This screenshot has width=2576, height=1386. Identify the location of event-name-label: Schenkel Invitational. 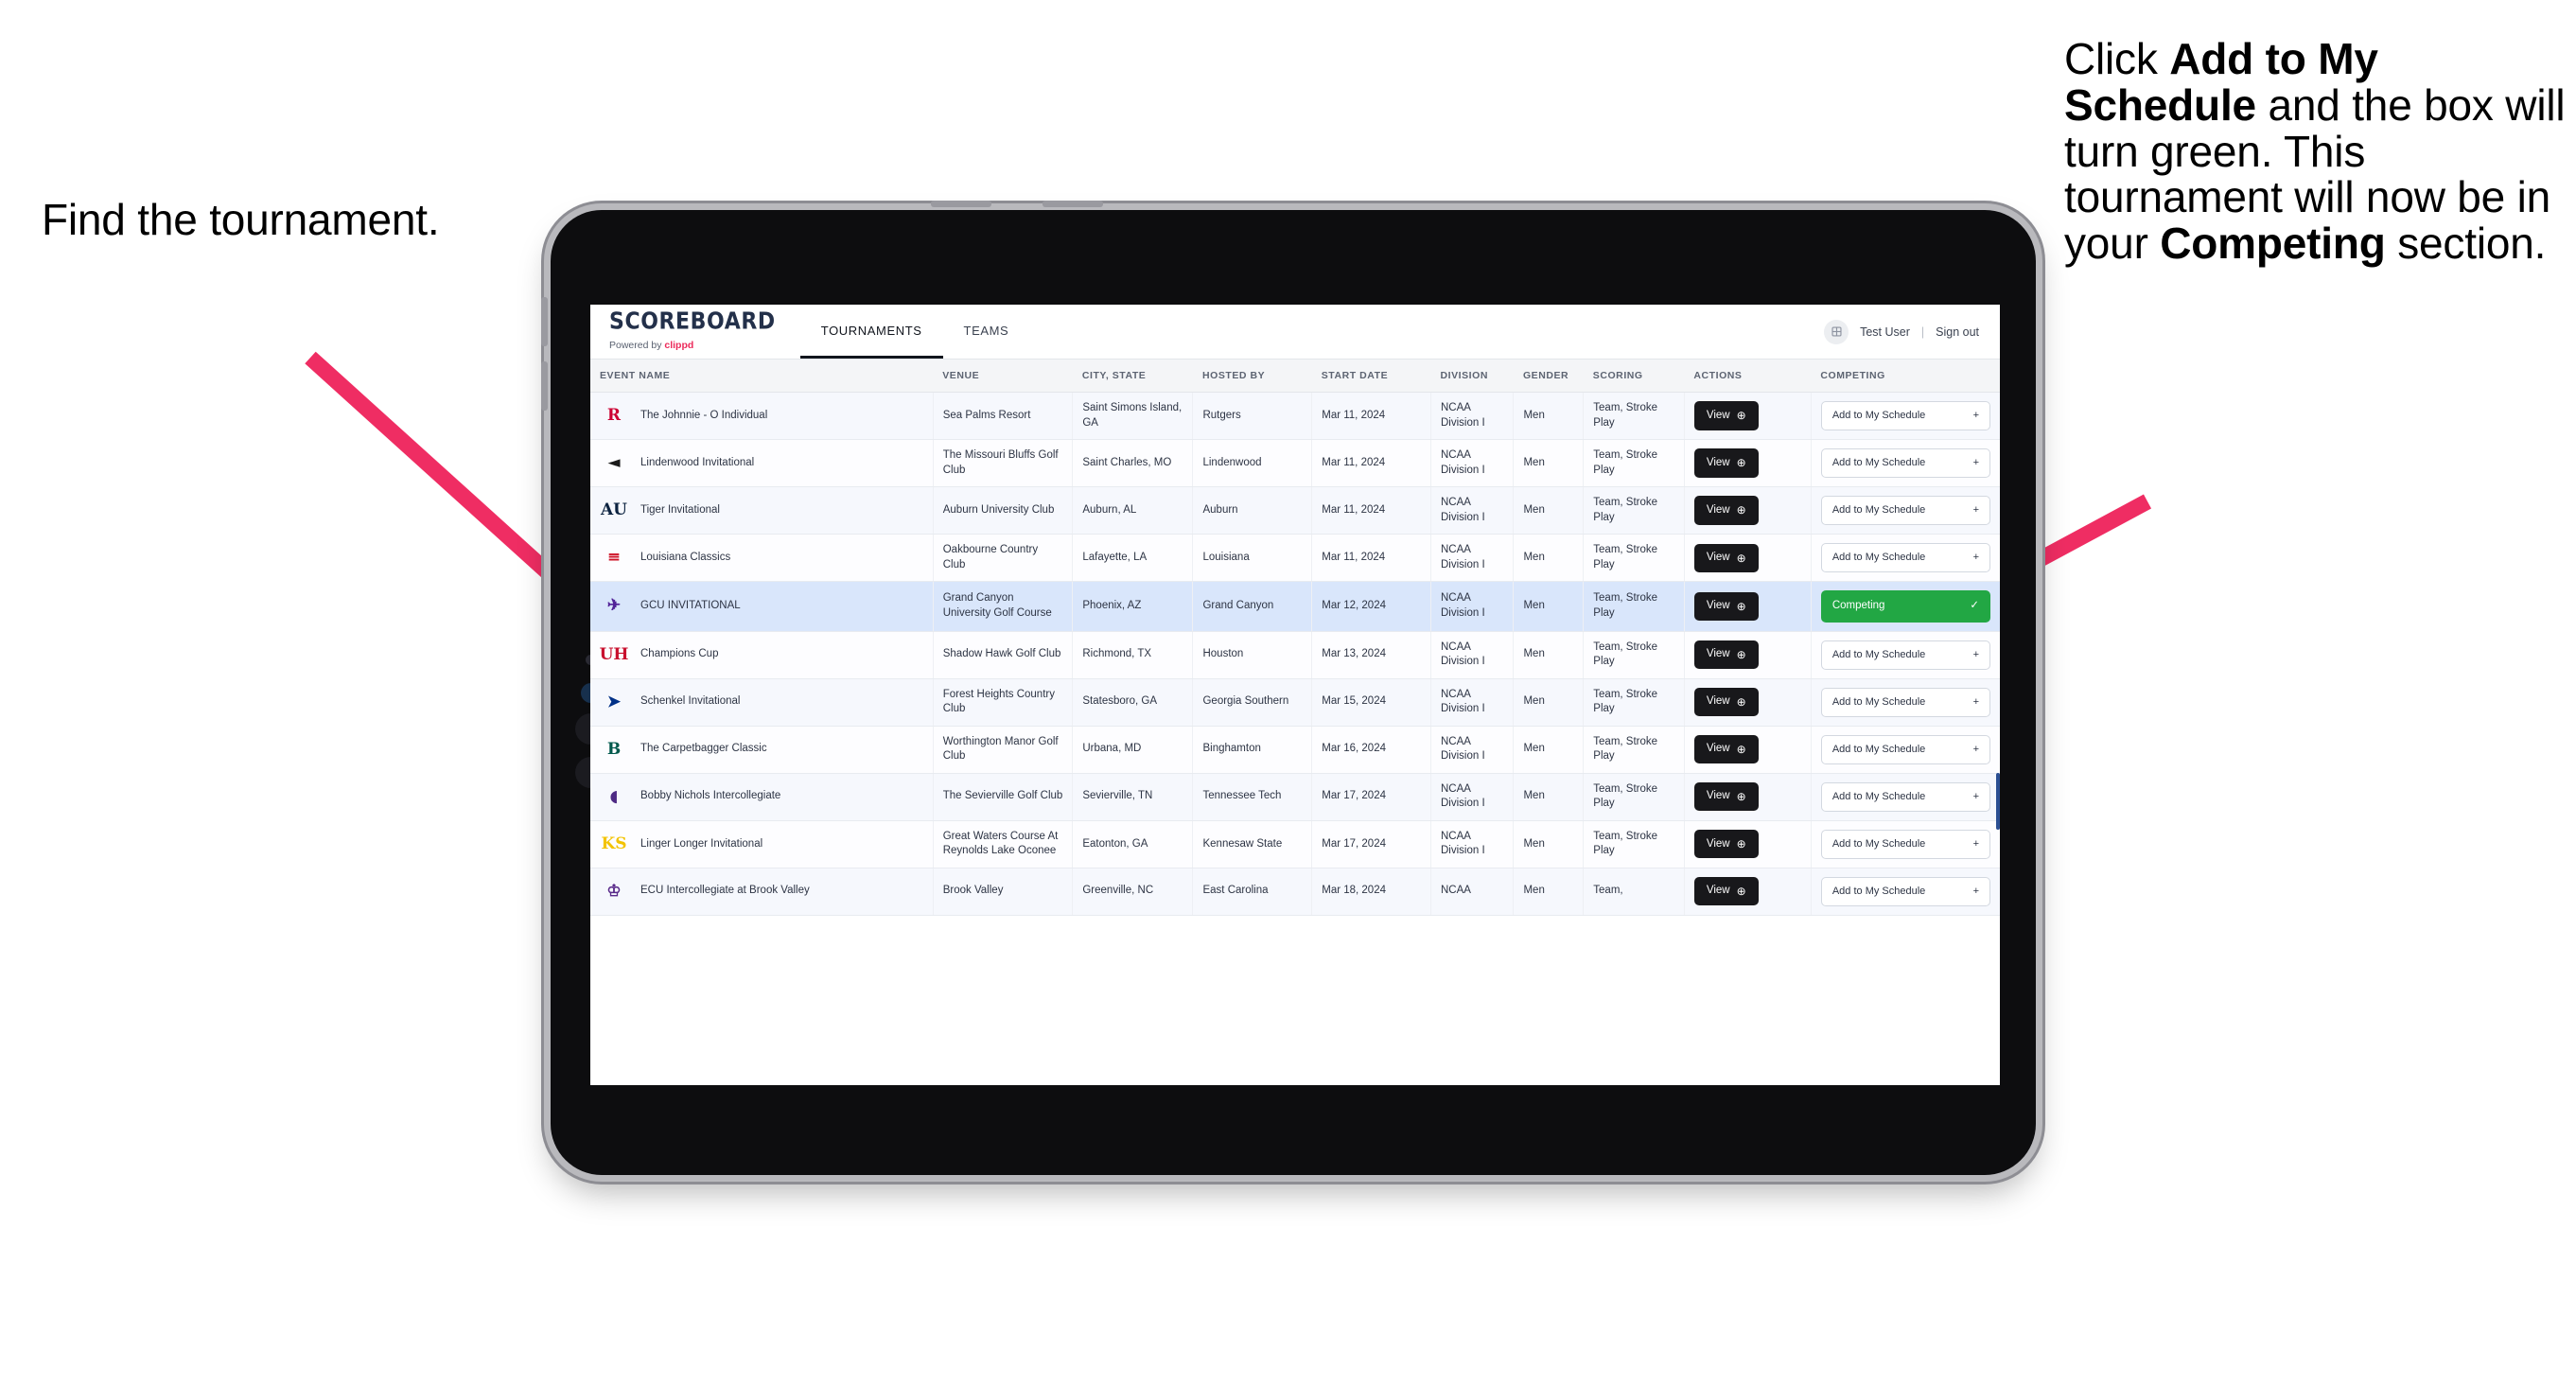
(691, 701).